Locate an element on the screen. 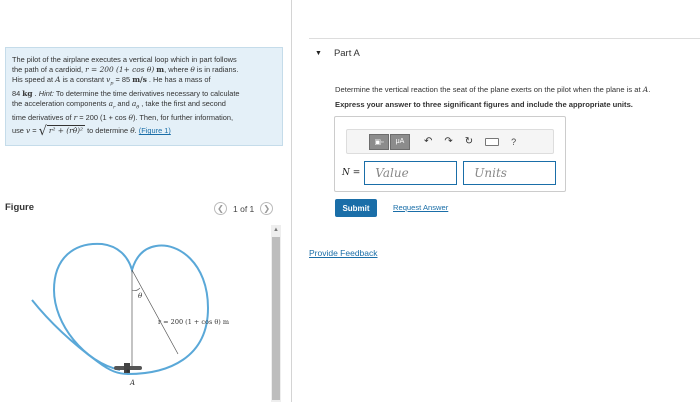 The image size is (700, 402). scrollbar-thumb is located at coordinates (276, 318).